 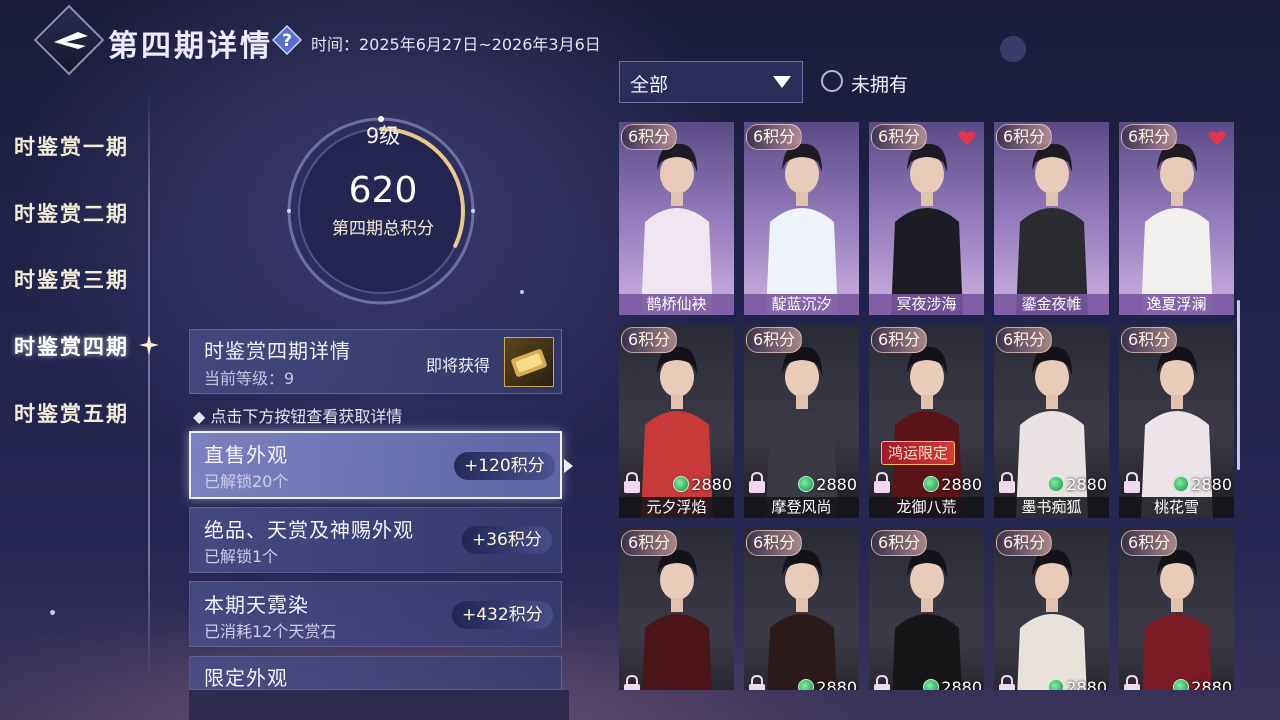 I want to click on current-level: 当前等级：9, so click(x=249, y=378).